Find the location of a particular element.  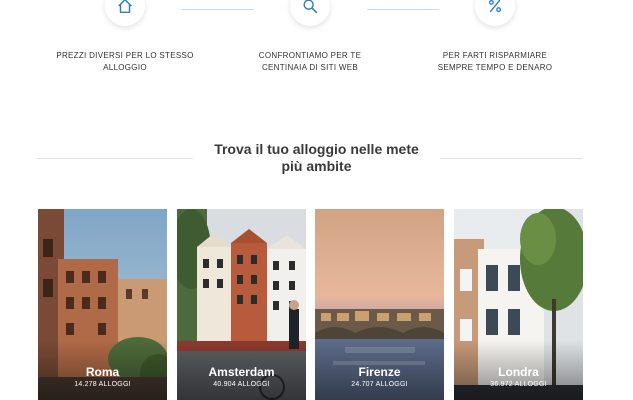

feature-line: CENTINAIA DI SITI WEB is located at coordinates (310, 67).